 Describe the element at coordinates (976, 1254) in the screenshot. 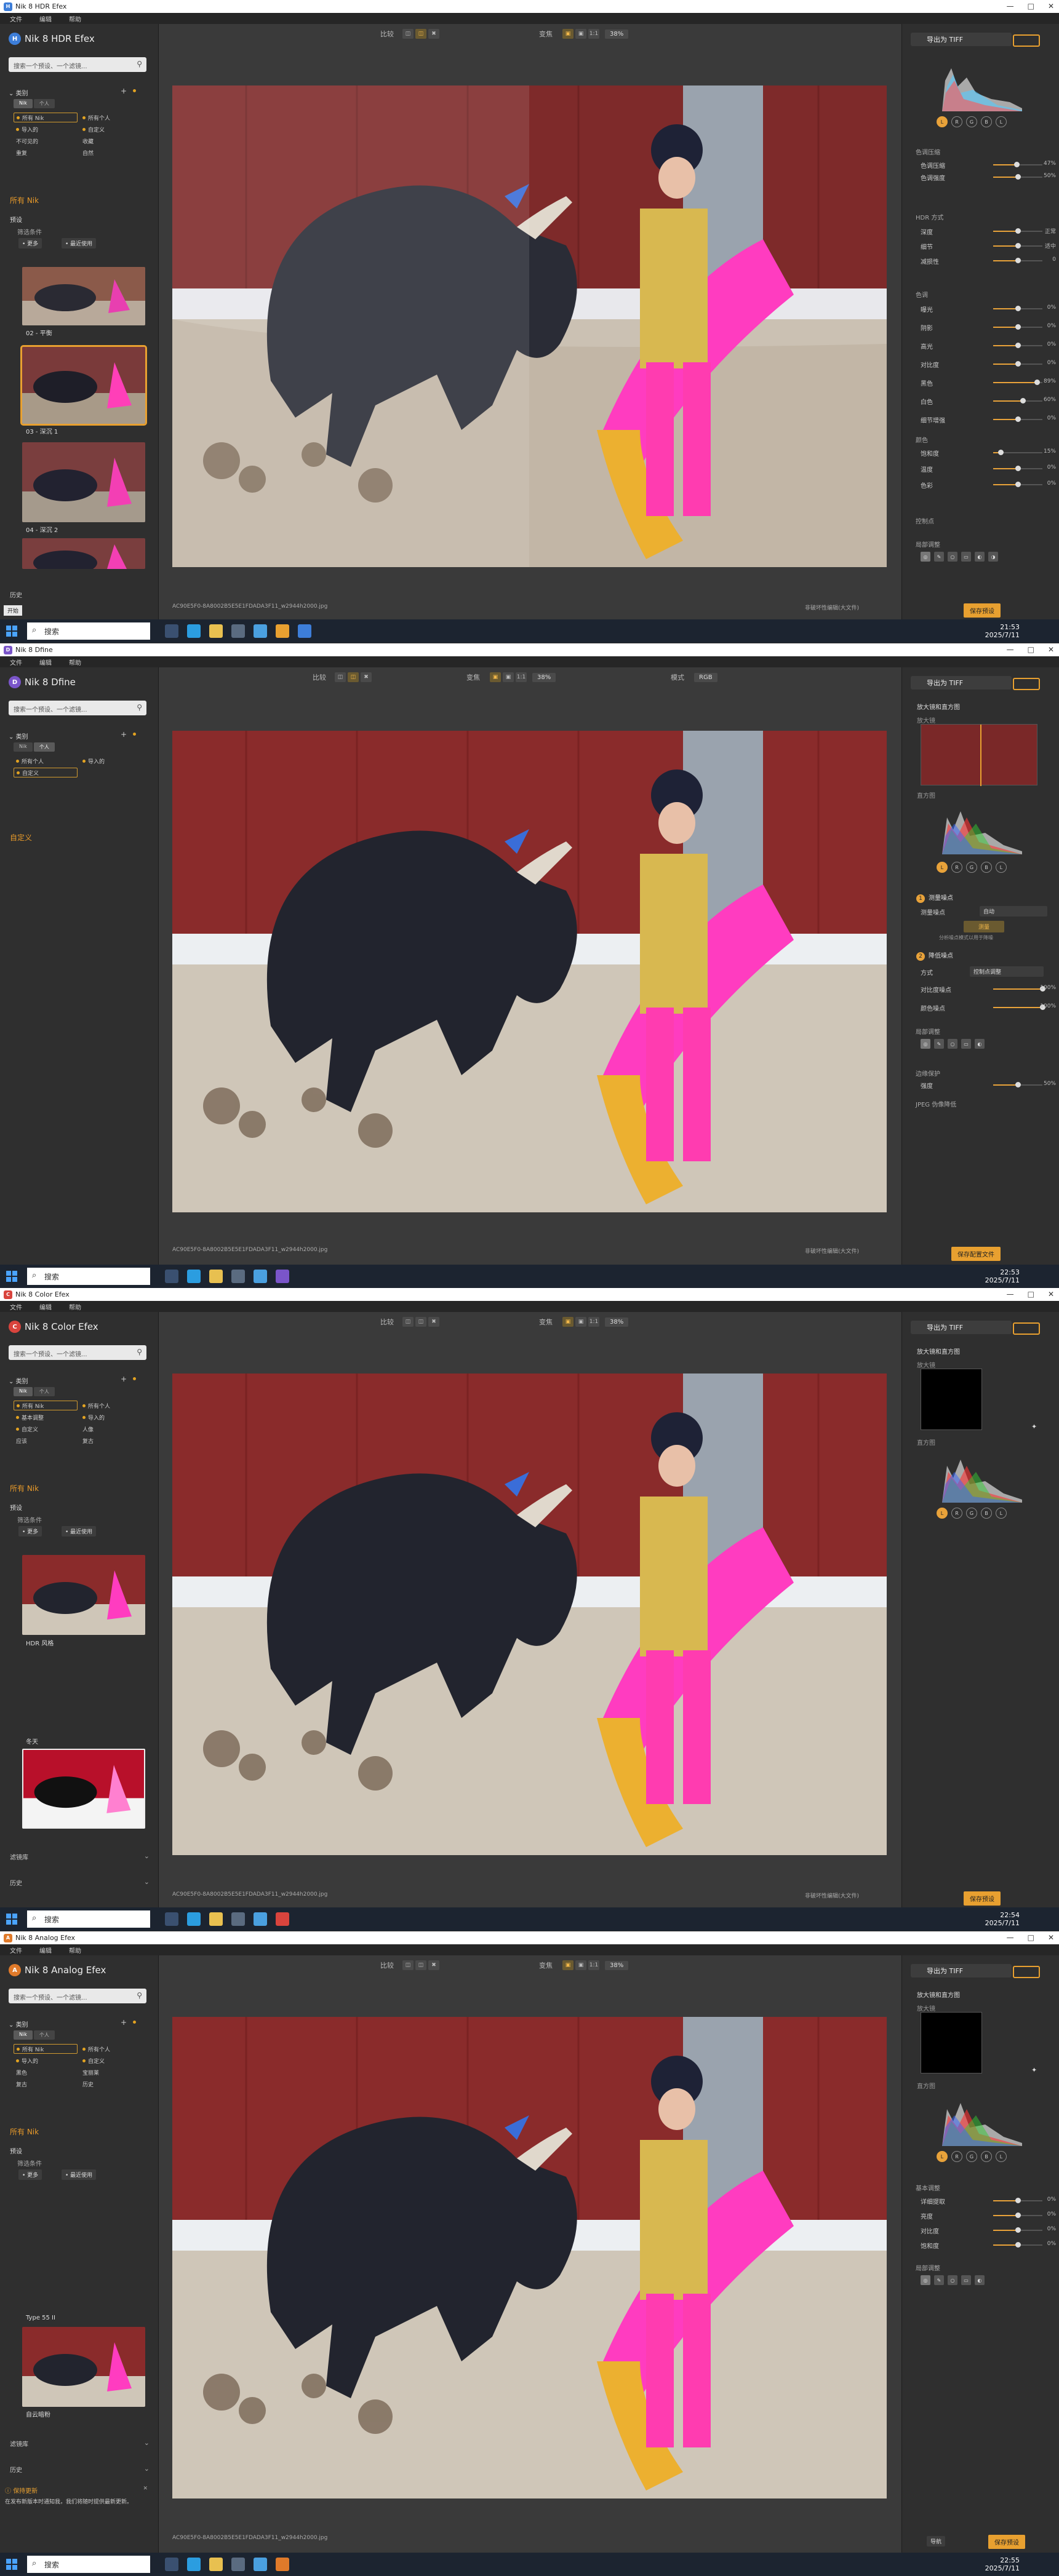

I see `save-profile-button: 保存配置文件` at that location.